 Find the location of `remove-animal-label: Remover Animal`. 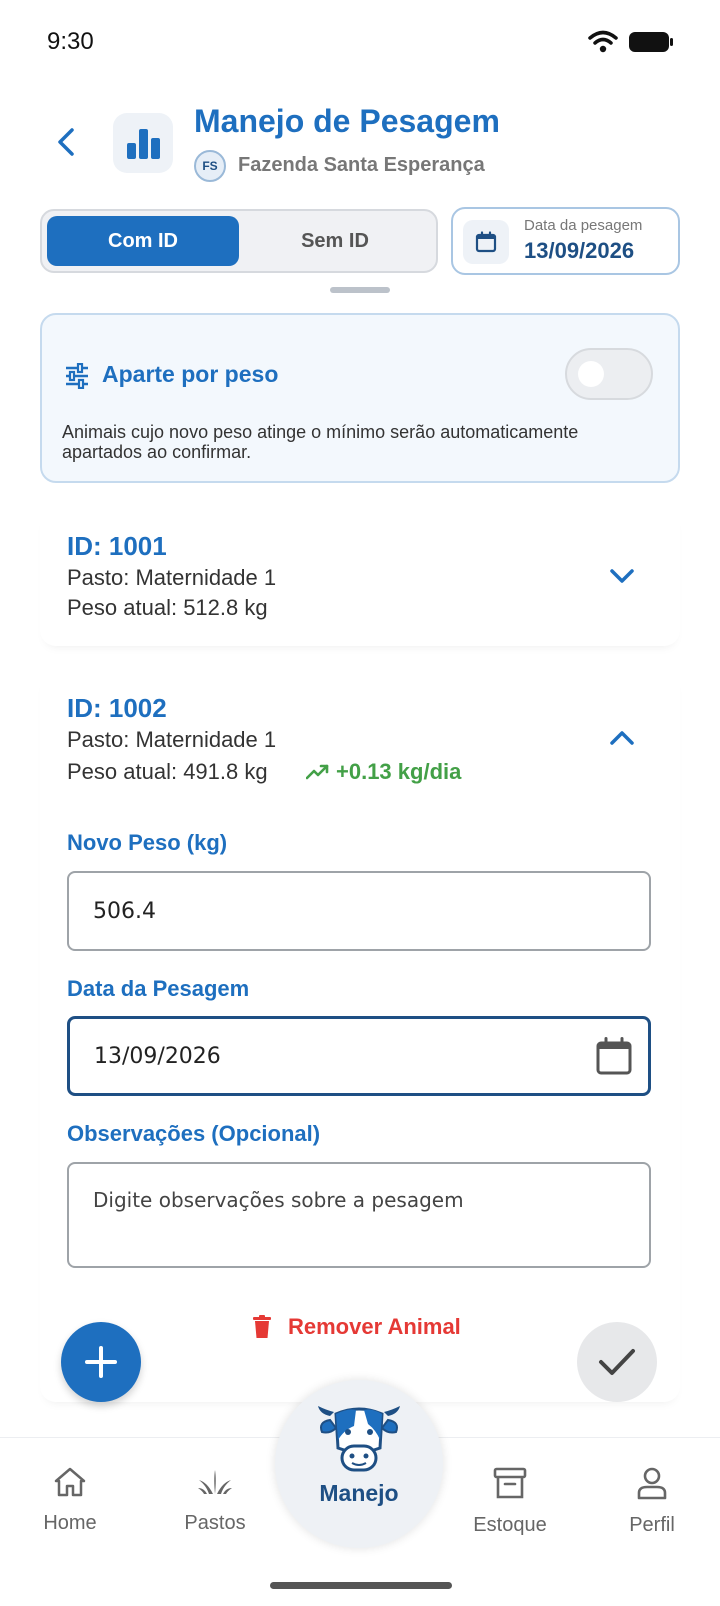

remove-animal-label: Remover Animal is located at coordinates (374, 1326).